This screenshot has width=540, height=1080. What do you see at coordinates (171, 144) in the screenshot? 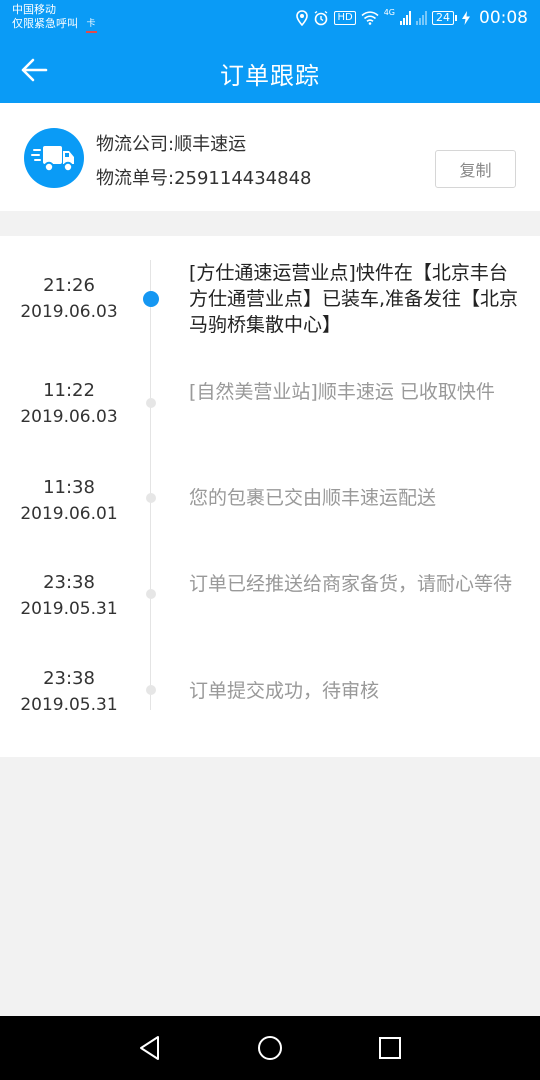
I see `logistics-company: 物流公司:顺丰速运` at bounding box center [171, 144].